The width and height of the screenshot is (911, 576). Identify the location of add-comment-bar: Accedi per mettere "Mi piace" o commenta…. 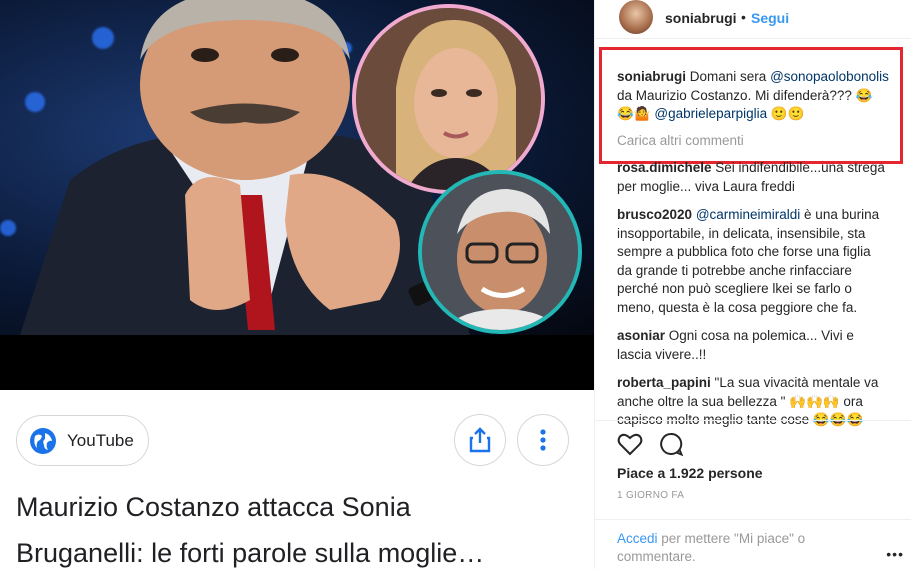
(753, 545).